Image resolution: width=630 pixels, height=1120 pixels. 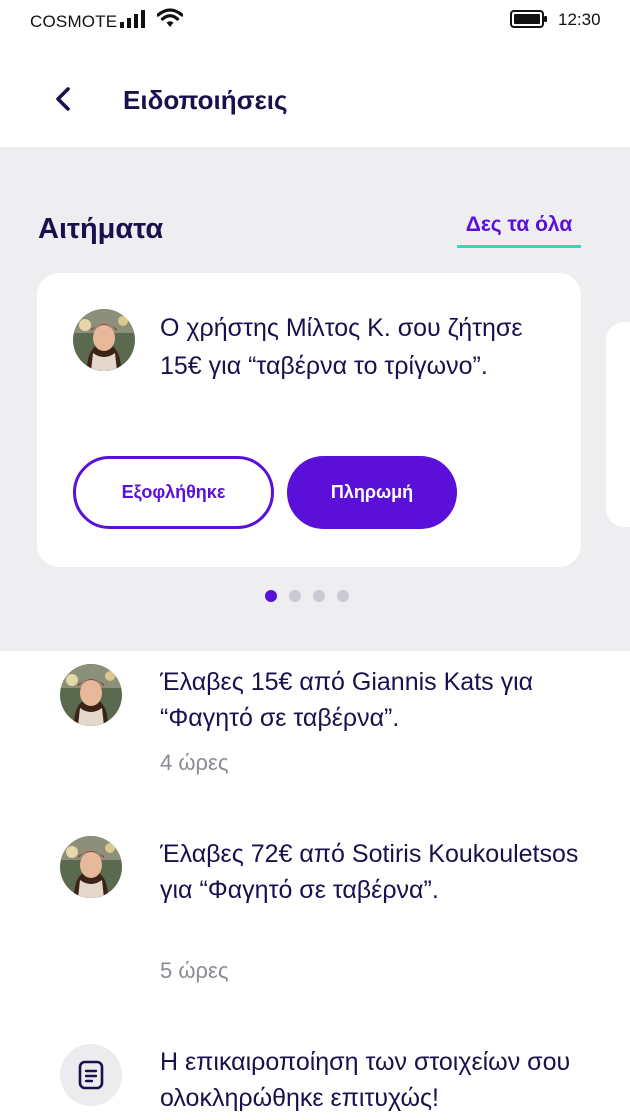 I want to click on battery-icon, so click(x=529, y=19).